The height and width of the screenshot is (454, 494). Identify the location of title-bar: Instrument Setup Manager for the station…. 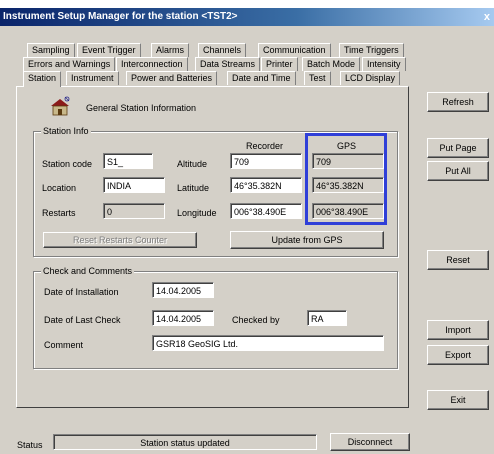
(247, 17).